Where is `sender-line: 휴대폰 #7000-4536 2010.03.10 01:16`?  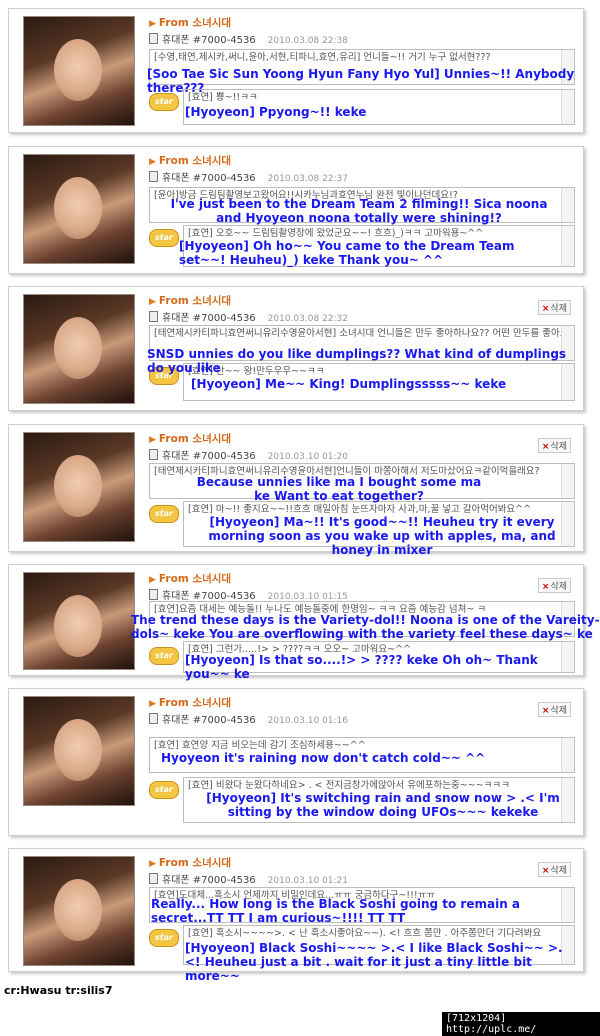 sender-line: 휴대폰 #7000-4536 2010.03.10 01:16 is located at coordinates (248, 718).